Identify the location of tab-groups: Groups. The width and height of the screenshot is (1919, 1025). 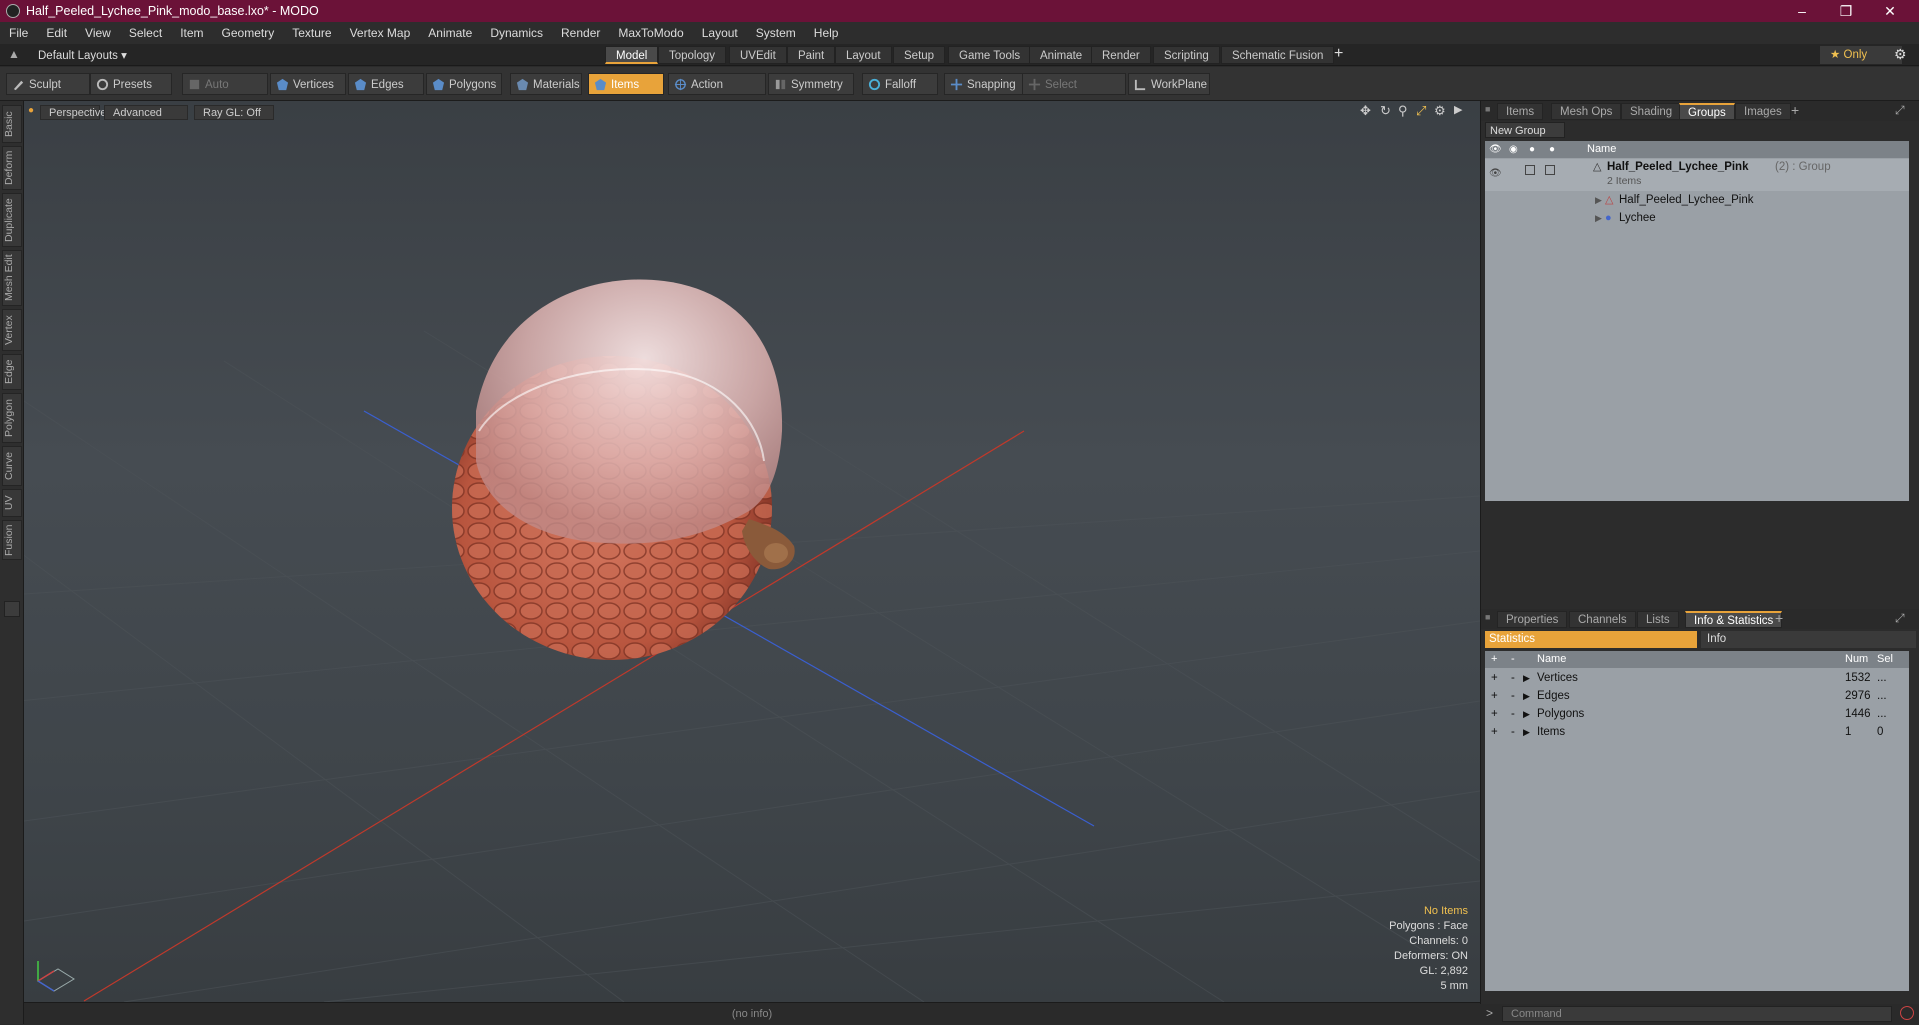
(1707, 111).